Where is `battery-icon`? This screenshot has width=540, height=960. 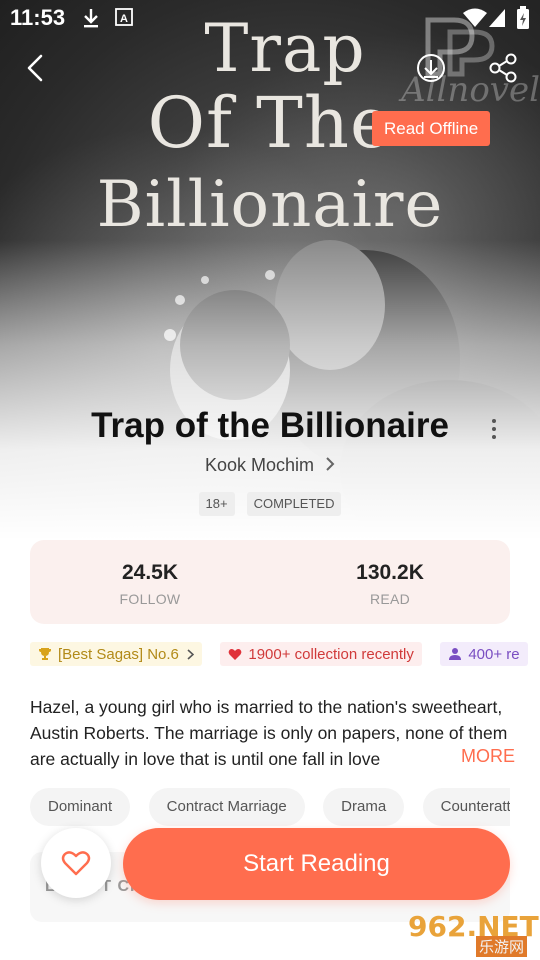
battery-icon is located at coordinates (523, 17).